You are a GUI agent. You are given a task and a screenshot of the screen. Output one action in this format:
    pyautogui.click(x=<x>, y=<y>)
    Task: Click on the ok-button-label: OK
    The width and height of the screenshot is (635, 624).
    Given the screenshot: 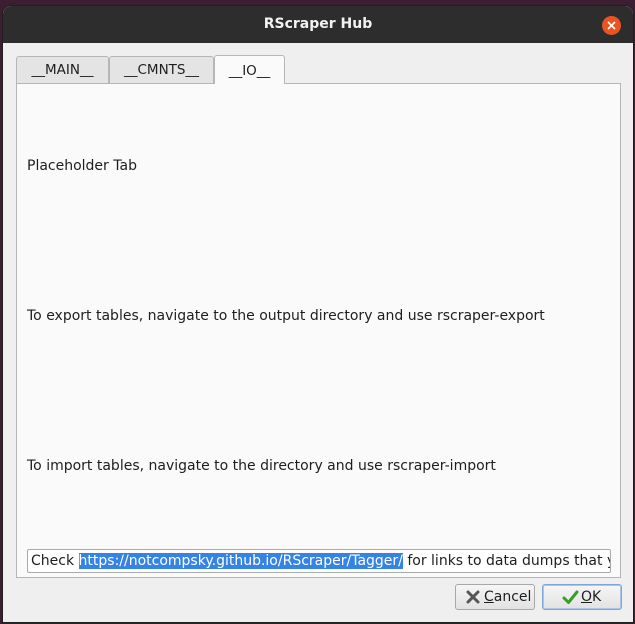 What is the action you would take?
    pyautogui.click(x=591, y=597)
    